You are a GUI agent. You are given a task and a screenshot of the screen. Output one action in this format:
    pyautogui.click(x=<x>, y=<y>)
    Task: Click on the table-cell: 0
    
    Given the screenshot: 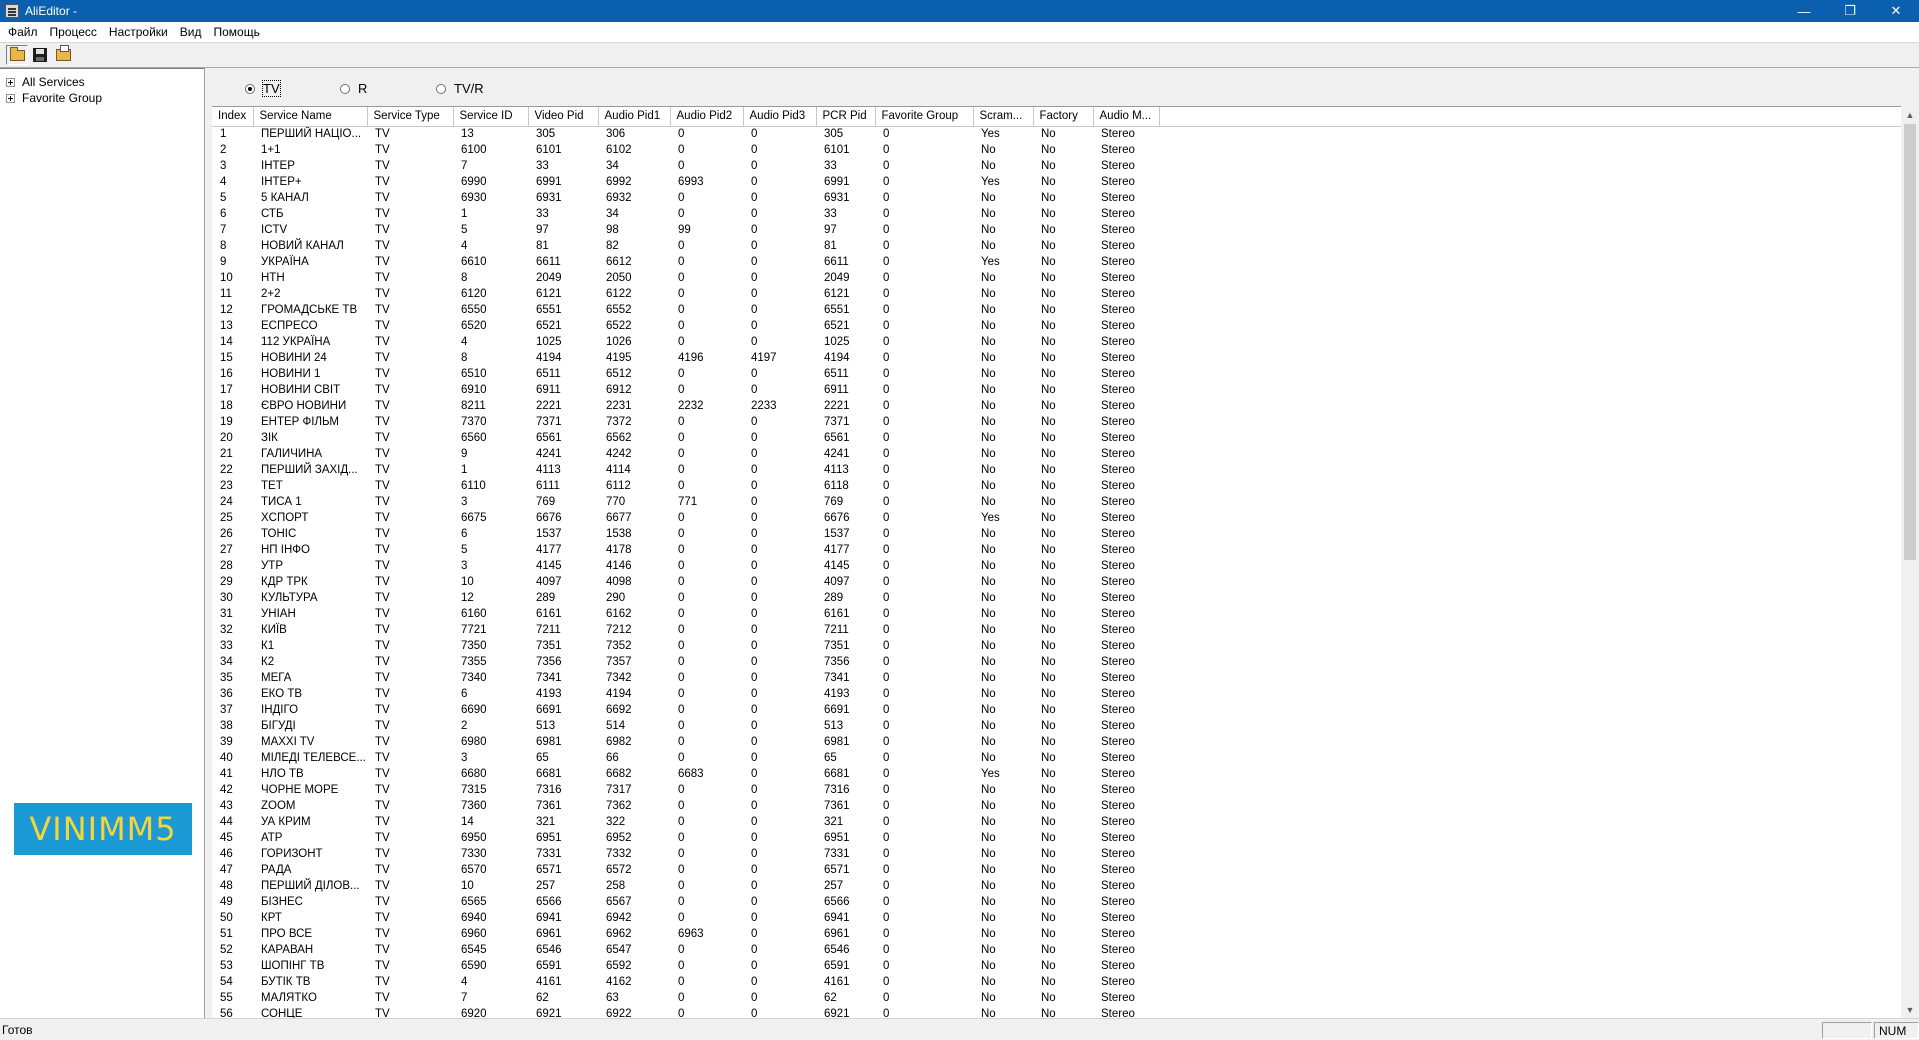 What is the action you would take?
    pyautogui.click(x=886, y=934)
    